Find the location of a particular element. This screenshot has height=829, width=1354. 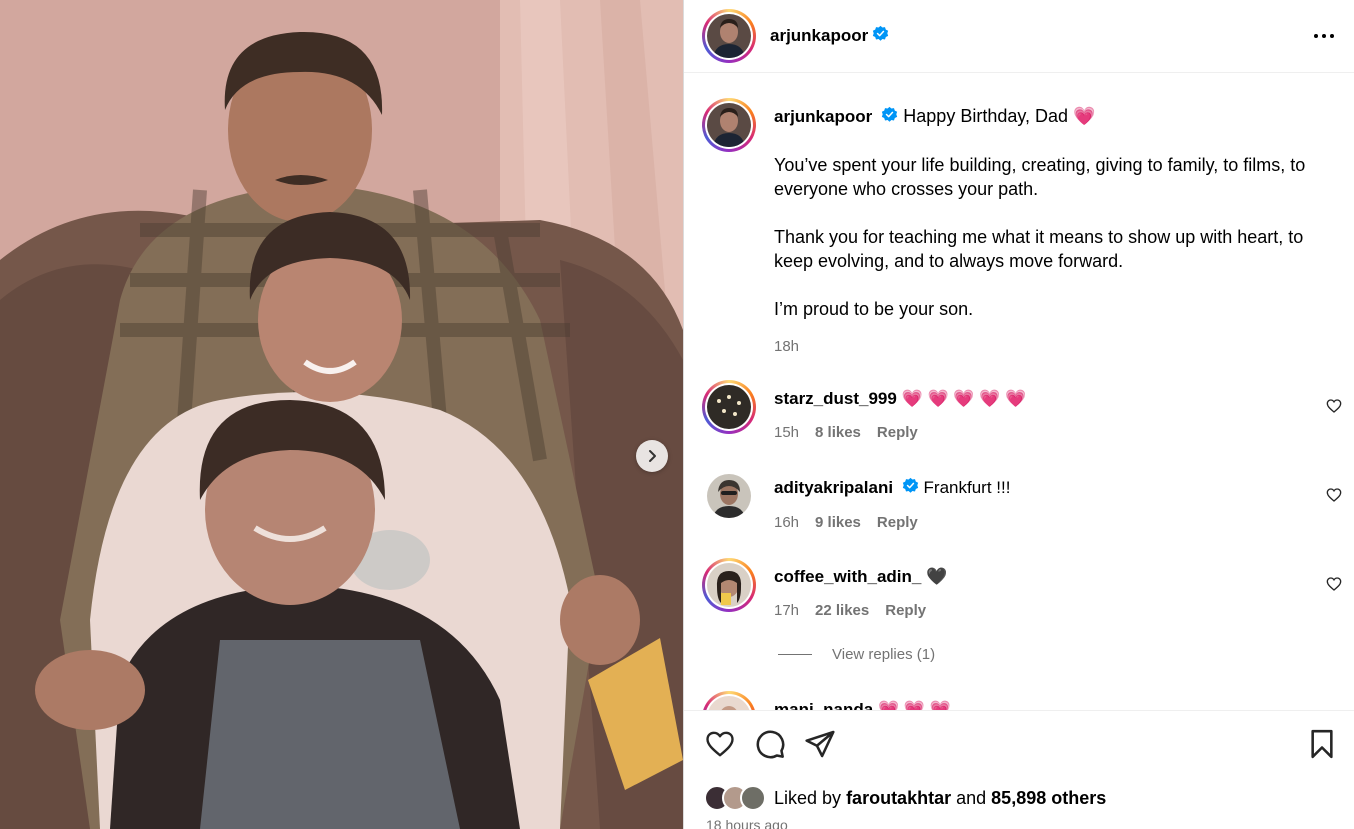

liked-by-username: faroutakhtar is located at coordinates (898, 798).